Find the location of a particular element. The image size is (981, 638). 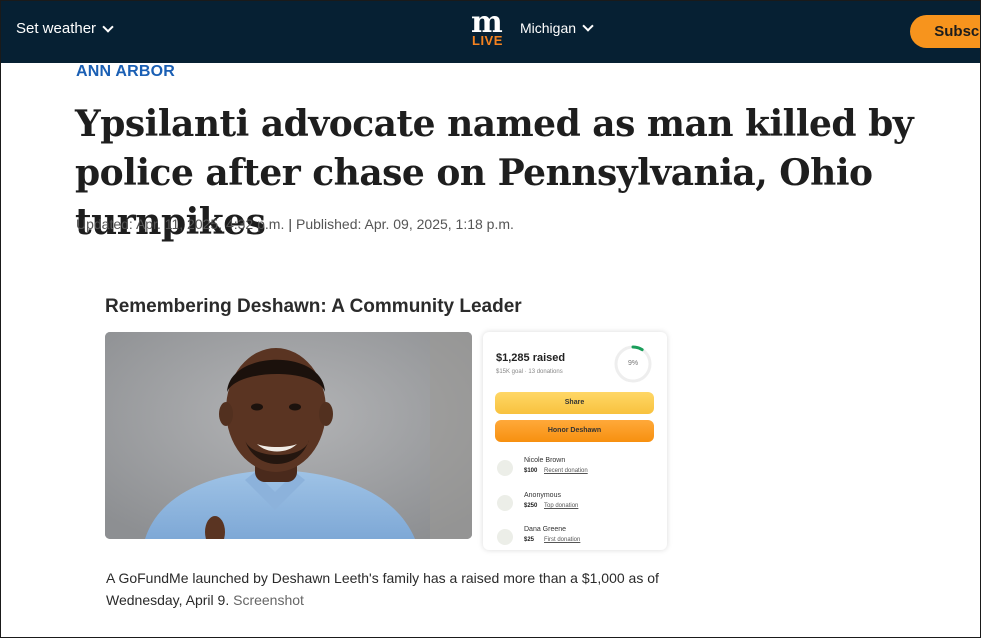

progress-label: 9% is located at coordinates (633, 363).